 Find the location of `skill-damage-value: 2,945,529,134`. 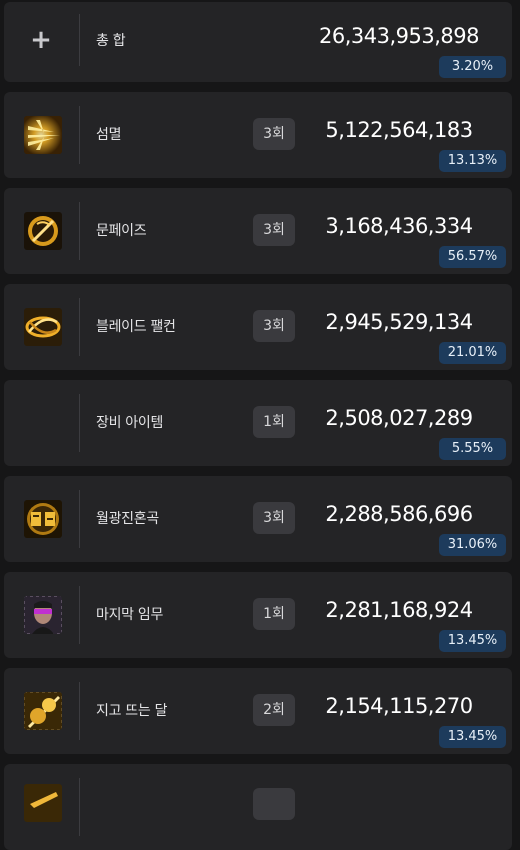

skill-damage-value: 2,945,529,134 is located at coordinates (399, 322).